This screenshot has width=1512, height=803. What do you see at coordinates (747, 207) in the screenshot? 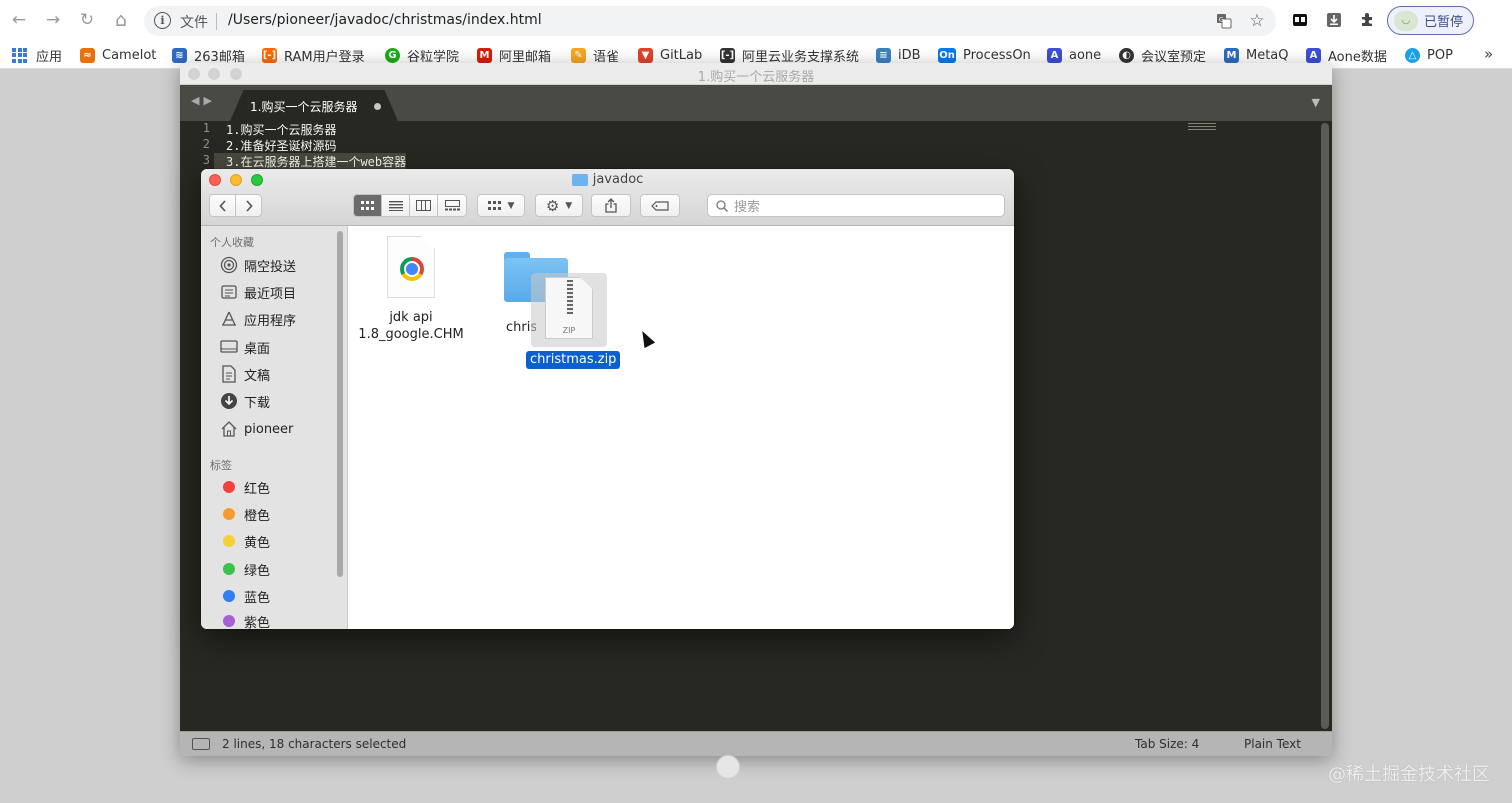
I see `search-placeholder: 搜索` at bounding box center [747, 207].